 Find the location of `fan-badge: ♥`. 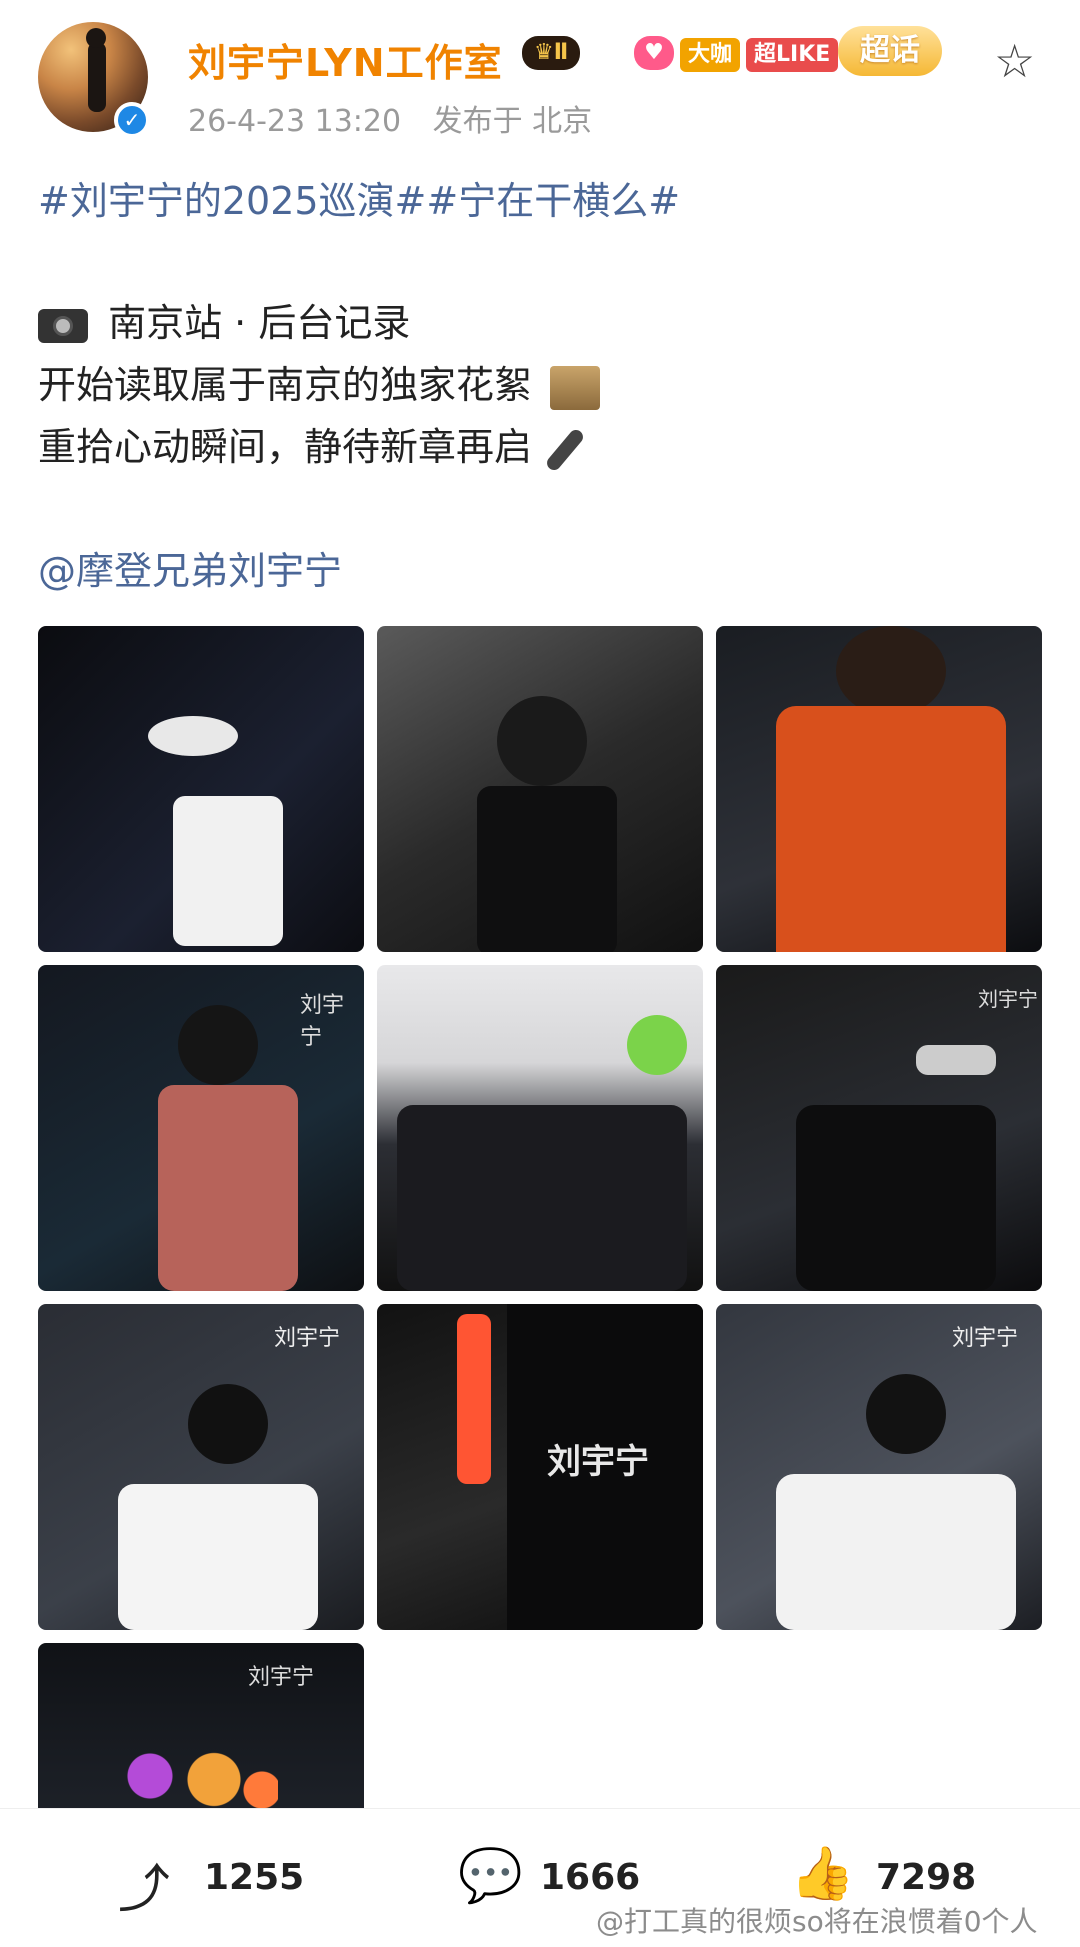

fan-badge: ♥ is located at coordinates (654, 53).